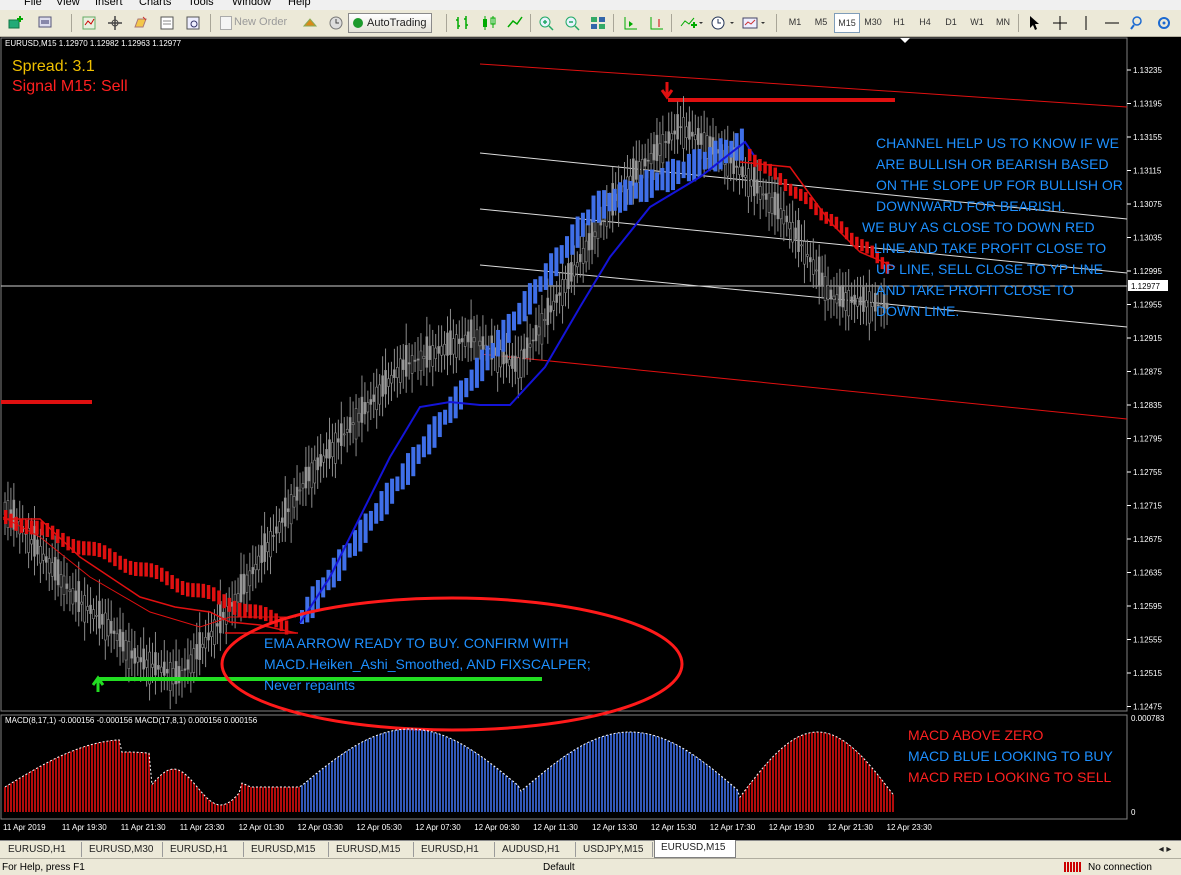 The width and height of the screenshot is (1181, 875). What do you see at coordinates (899, 23) in the screenshot?
I see `timeframe-h1: H1` at bounding box center [899, 23].